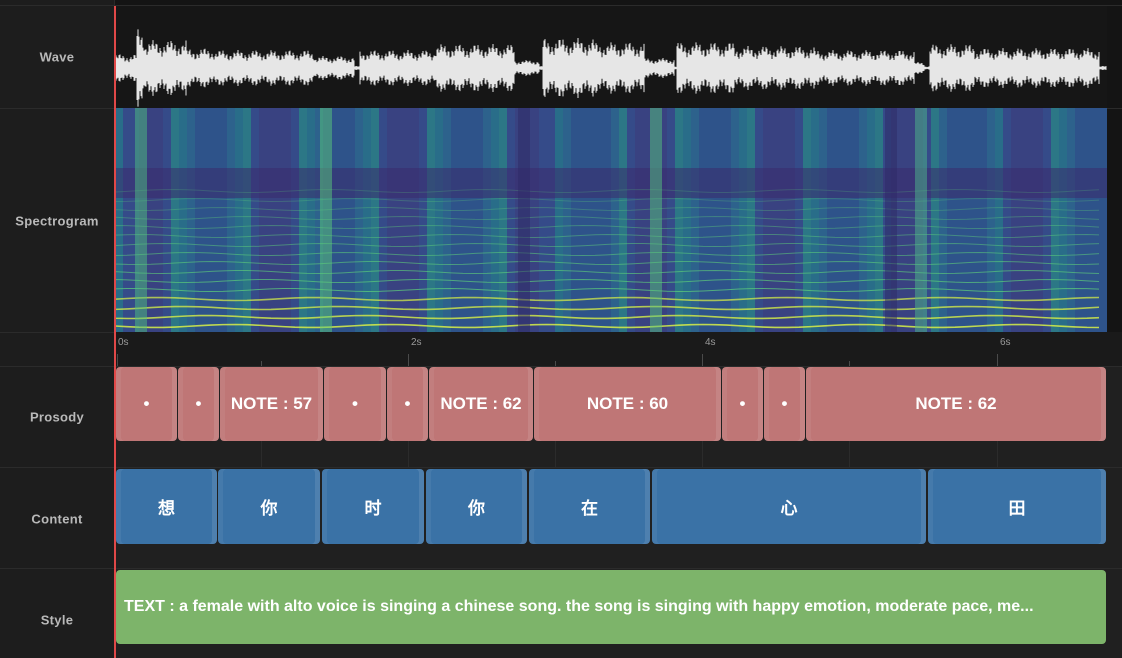 This screenshot has height=658, width=1122. Describe the element at coordinates (710, 342) in the screenshot. I see `ruler-label-4: 4s` at that location.